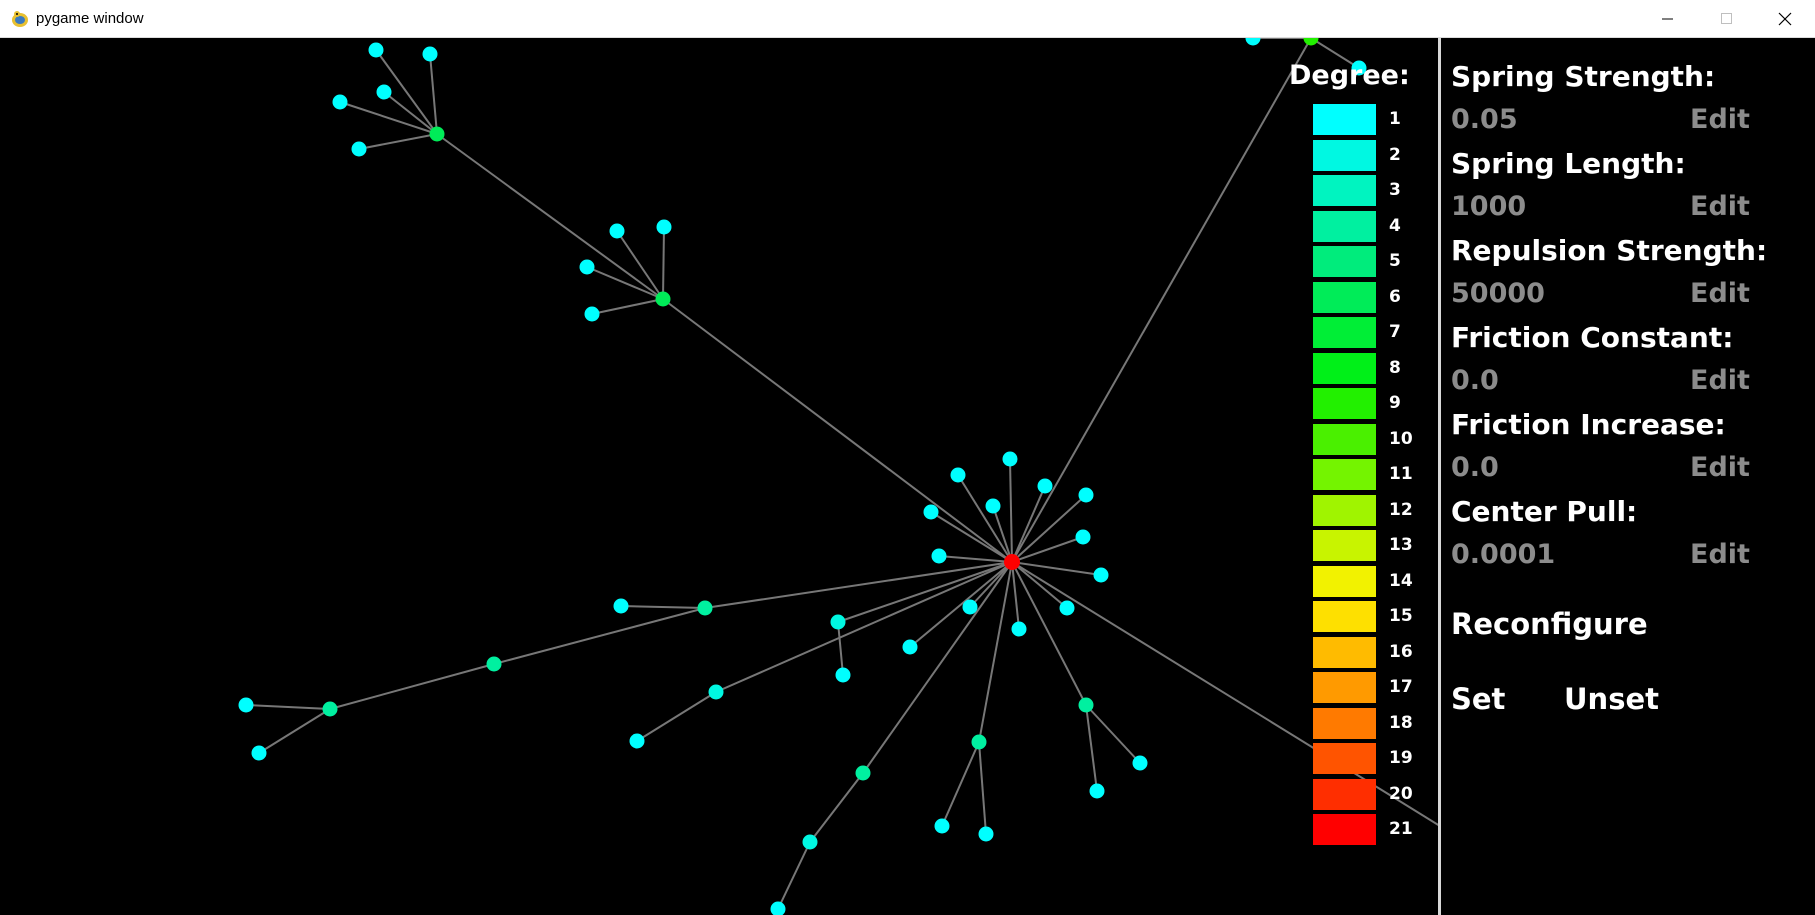 This screenshot has width=1815, height=915. What do you see at coordinates (1401, 651) in the screenshot?
I see `legend-label-16: 16` at bounding box center [1401, 651].